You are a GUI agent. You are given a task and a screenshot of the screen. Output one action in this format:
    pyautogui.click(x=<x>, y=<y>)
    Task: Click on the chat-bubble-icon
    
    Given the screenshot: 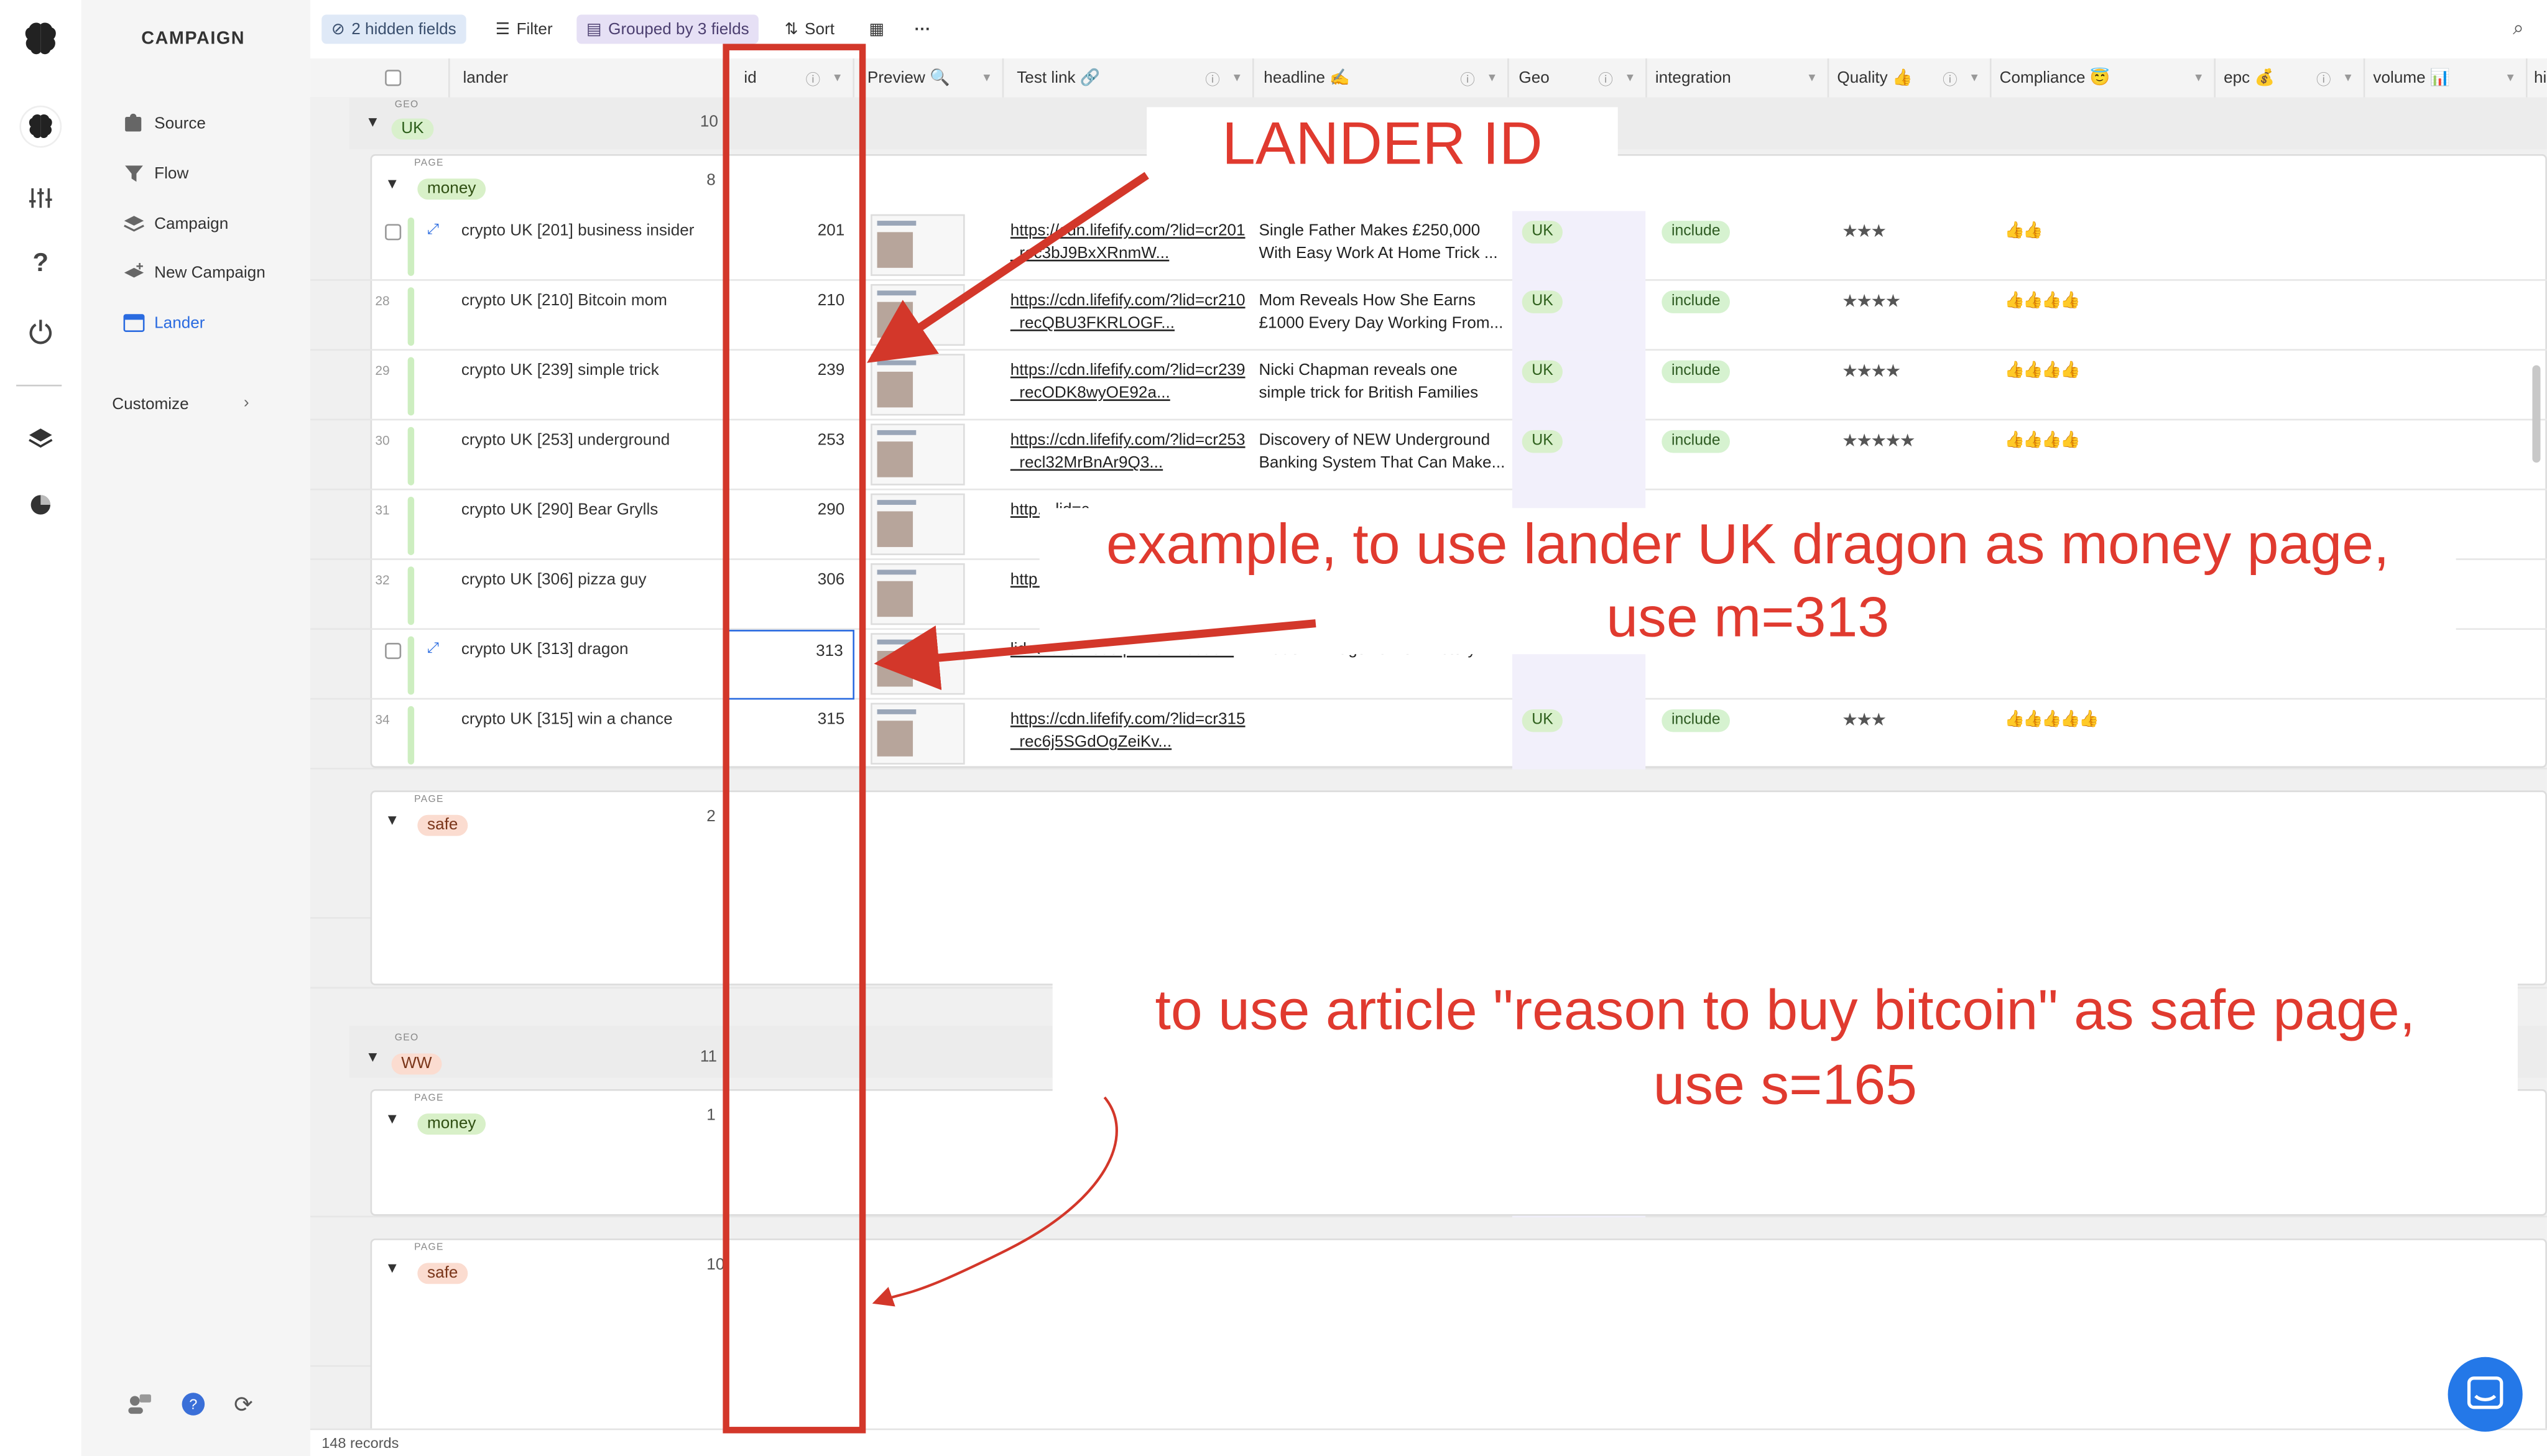 What is the action you would take?
    pyautogui.click(x=2485, y=1393)
    